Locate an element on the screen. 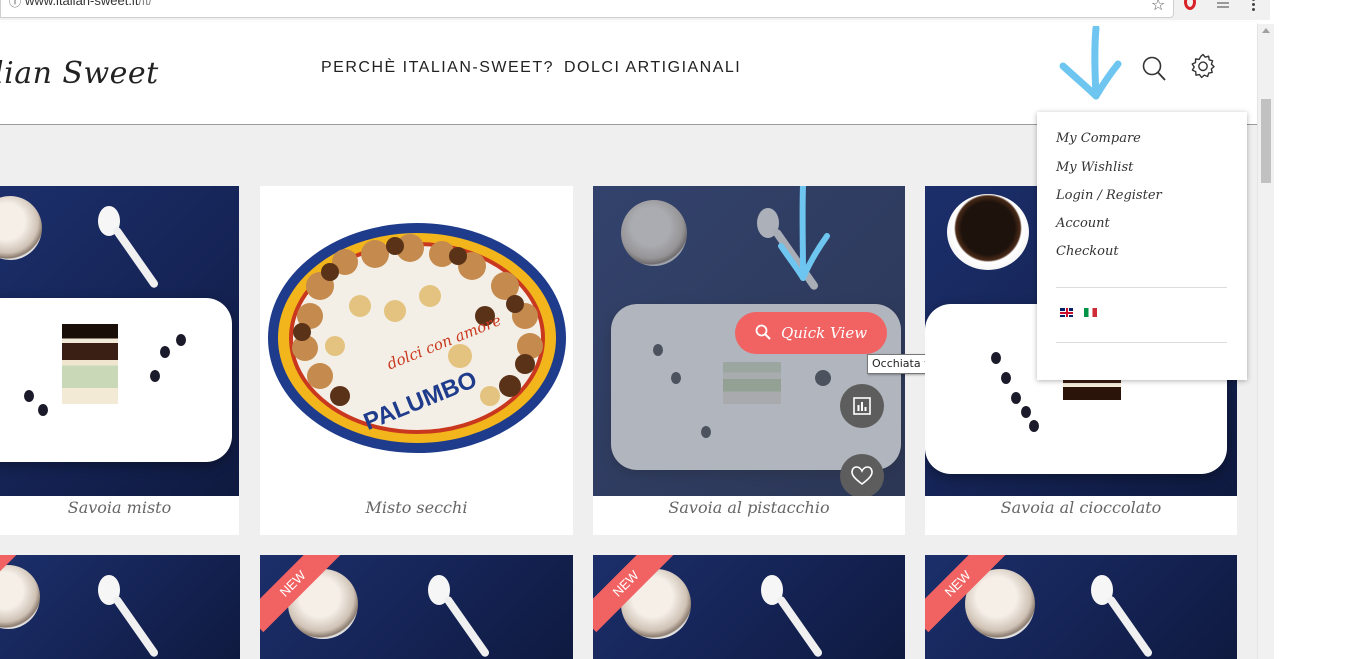  site-logo: lian Sweet is located at coordinates (79, 73).